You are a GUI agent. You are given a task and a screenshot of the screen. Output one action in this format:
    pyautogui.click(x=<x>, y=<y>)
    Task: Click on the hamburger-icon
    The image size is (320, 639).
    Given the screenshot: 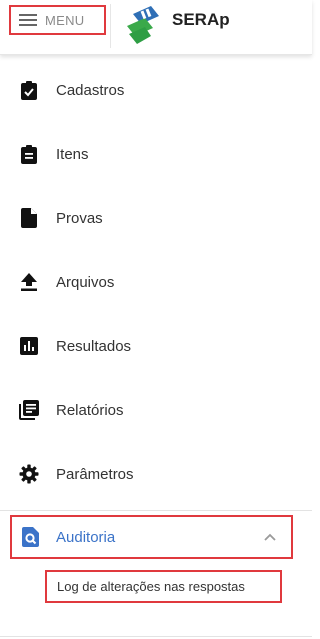 What is the action you would take?
    pyautogui.click(x=28, y=20)
    